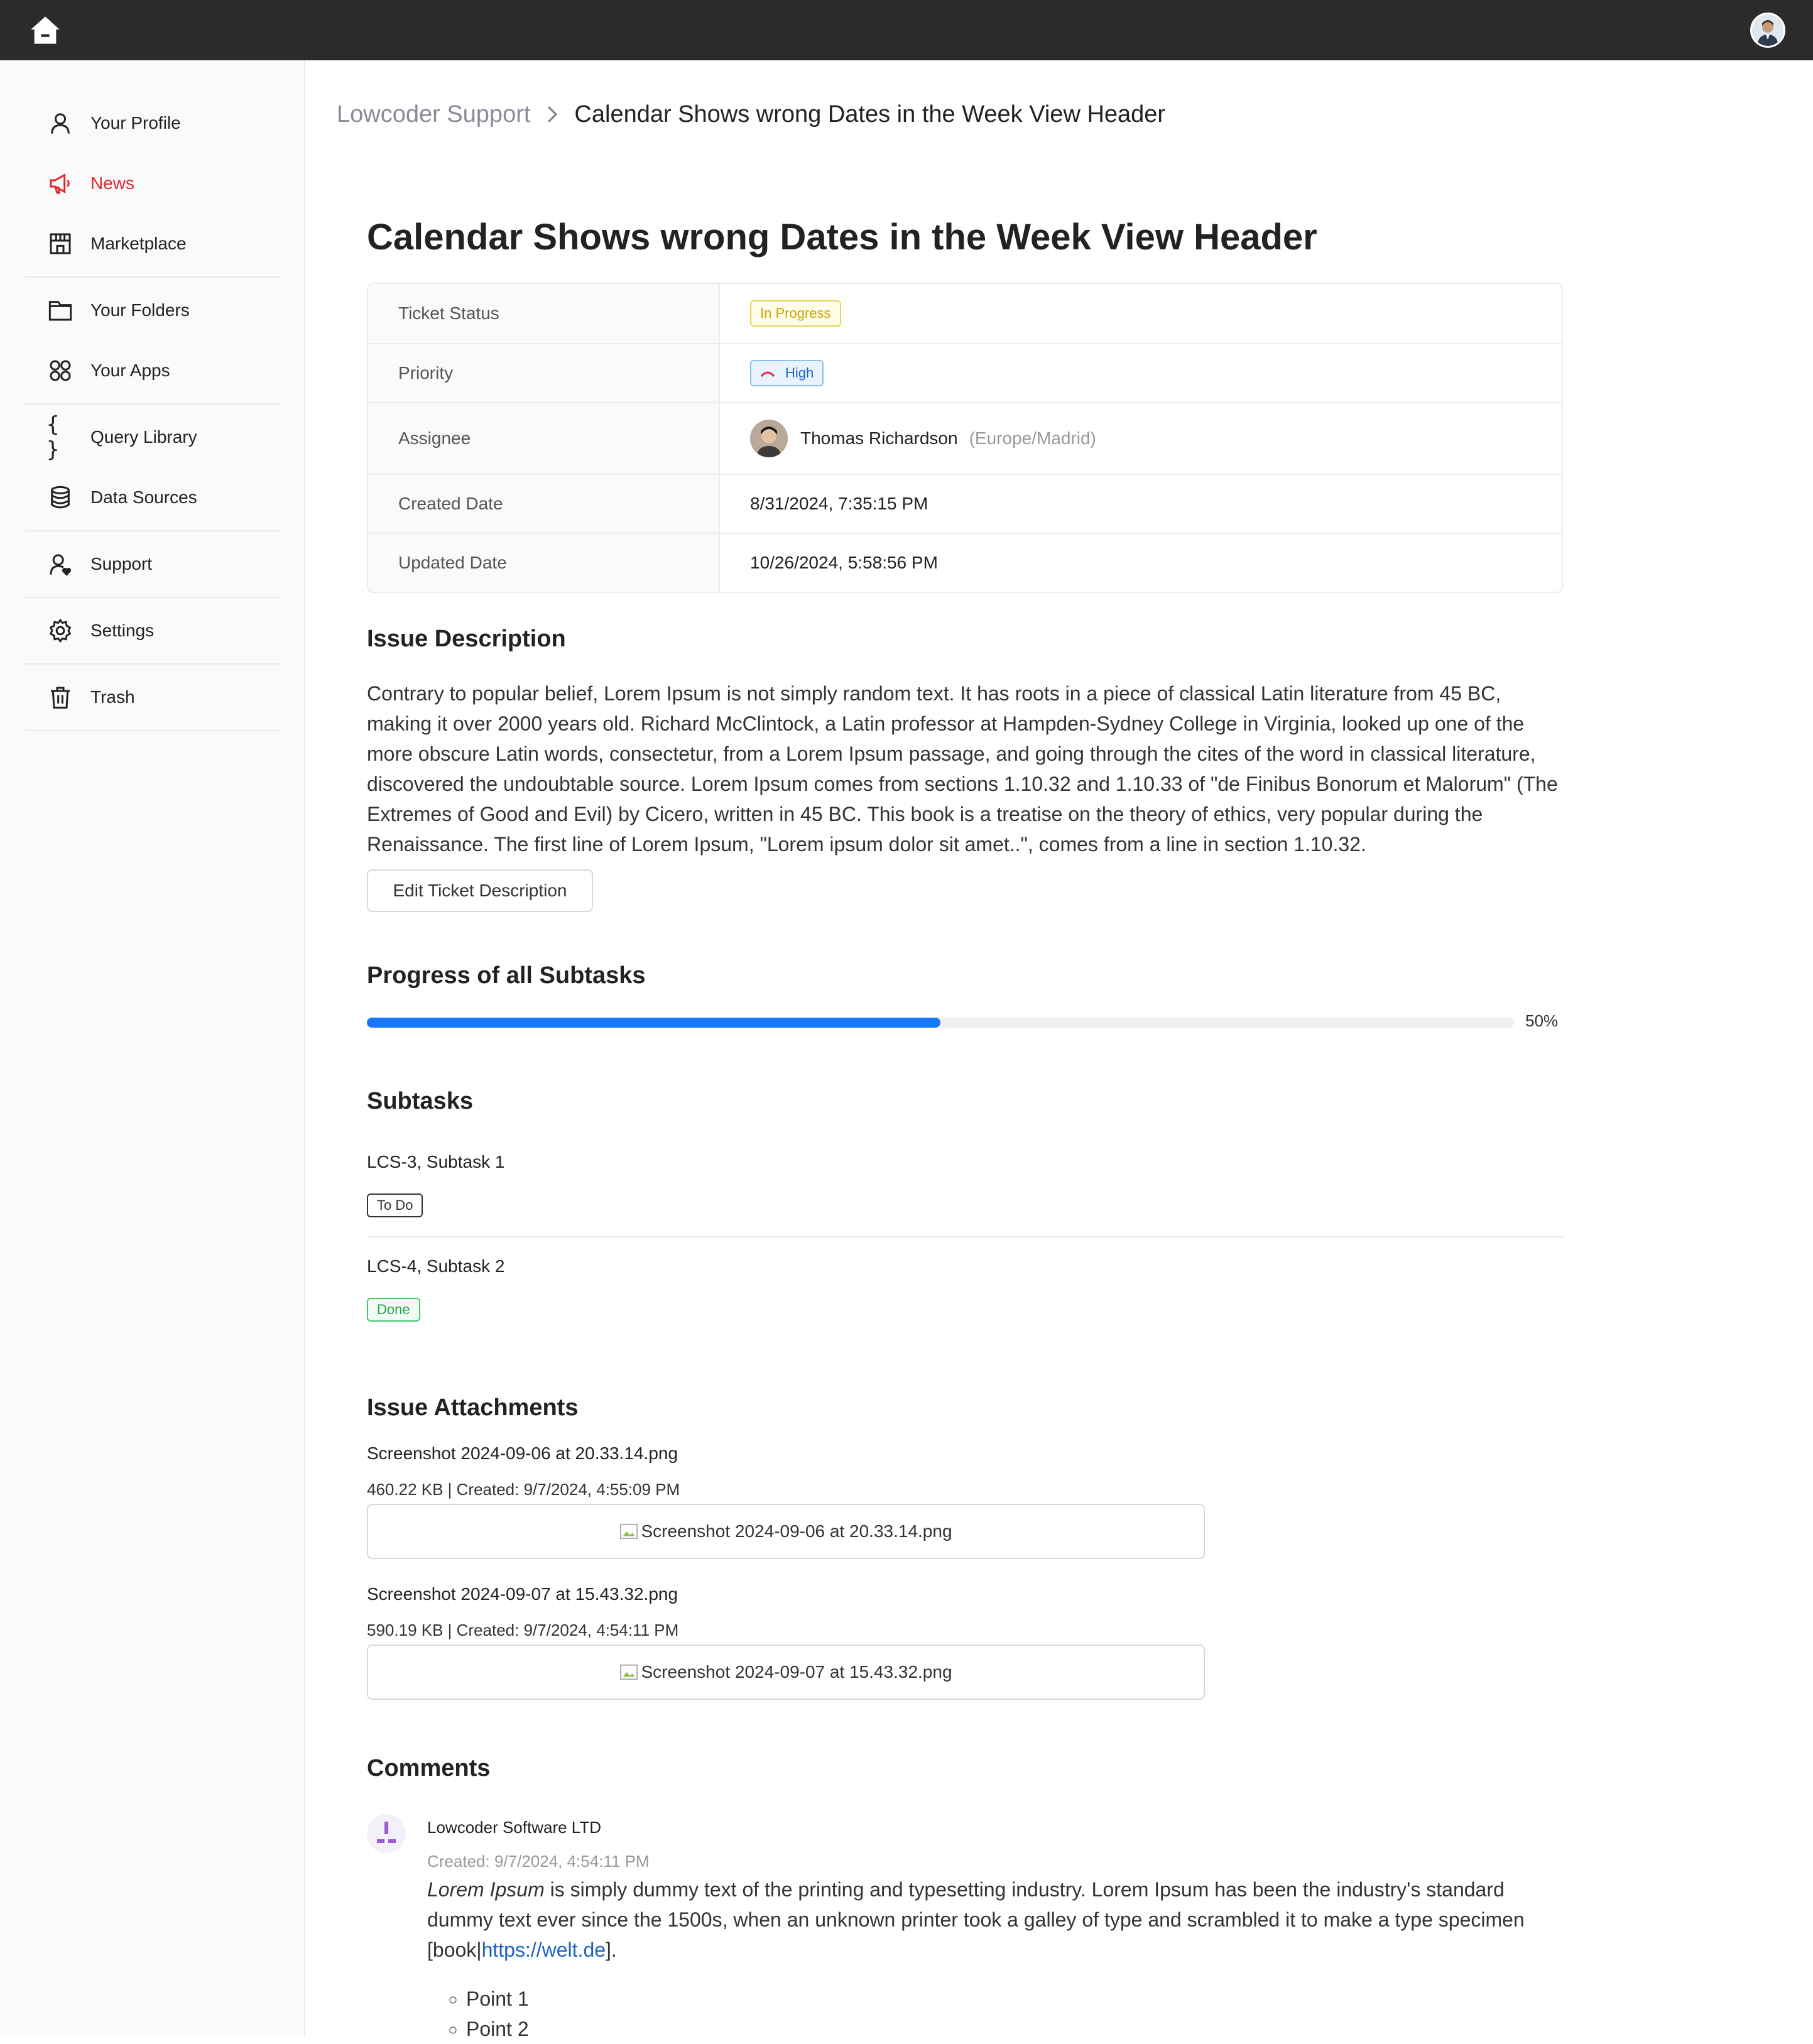  Describe the element at coordinates (60, 310) in the screenshot. I see `folder-icon` at that location.